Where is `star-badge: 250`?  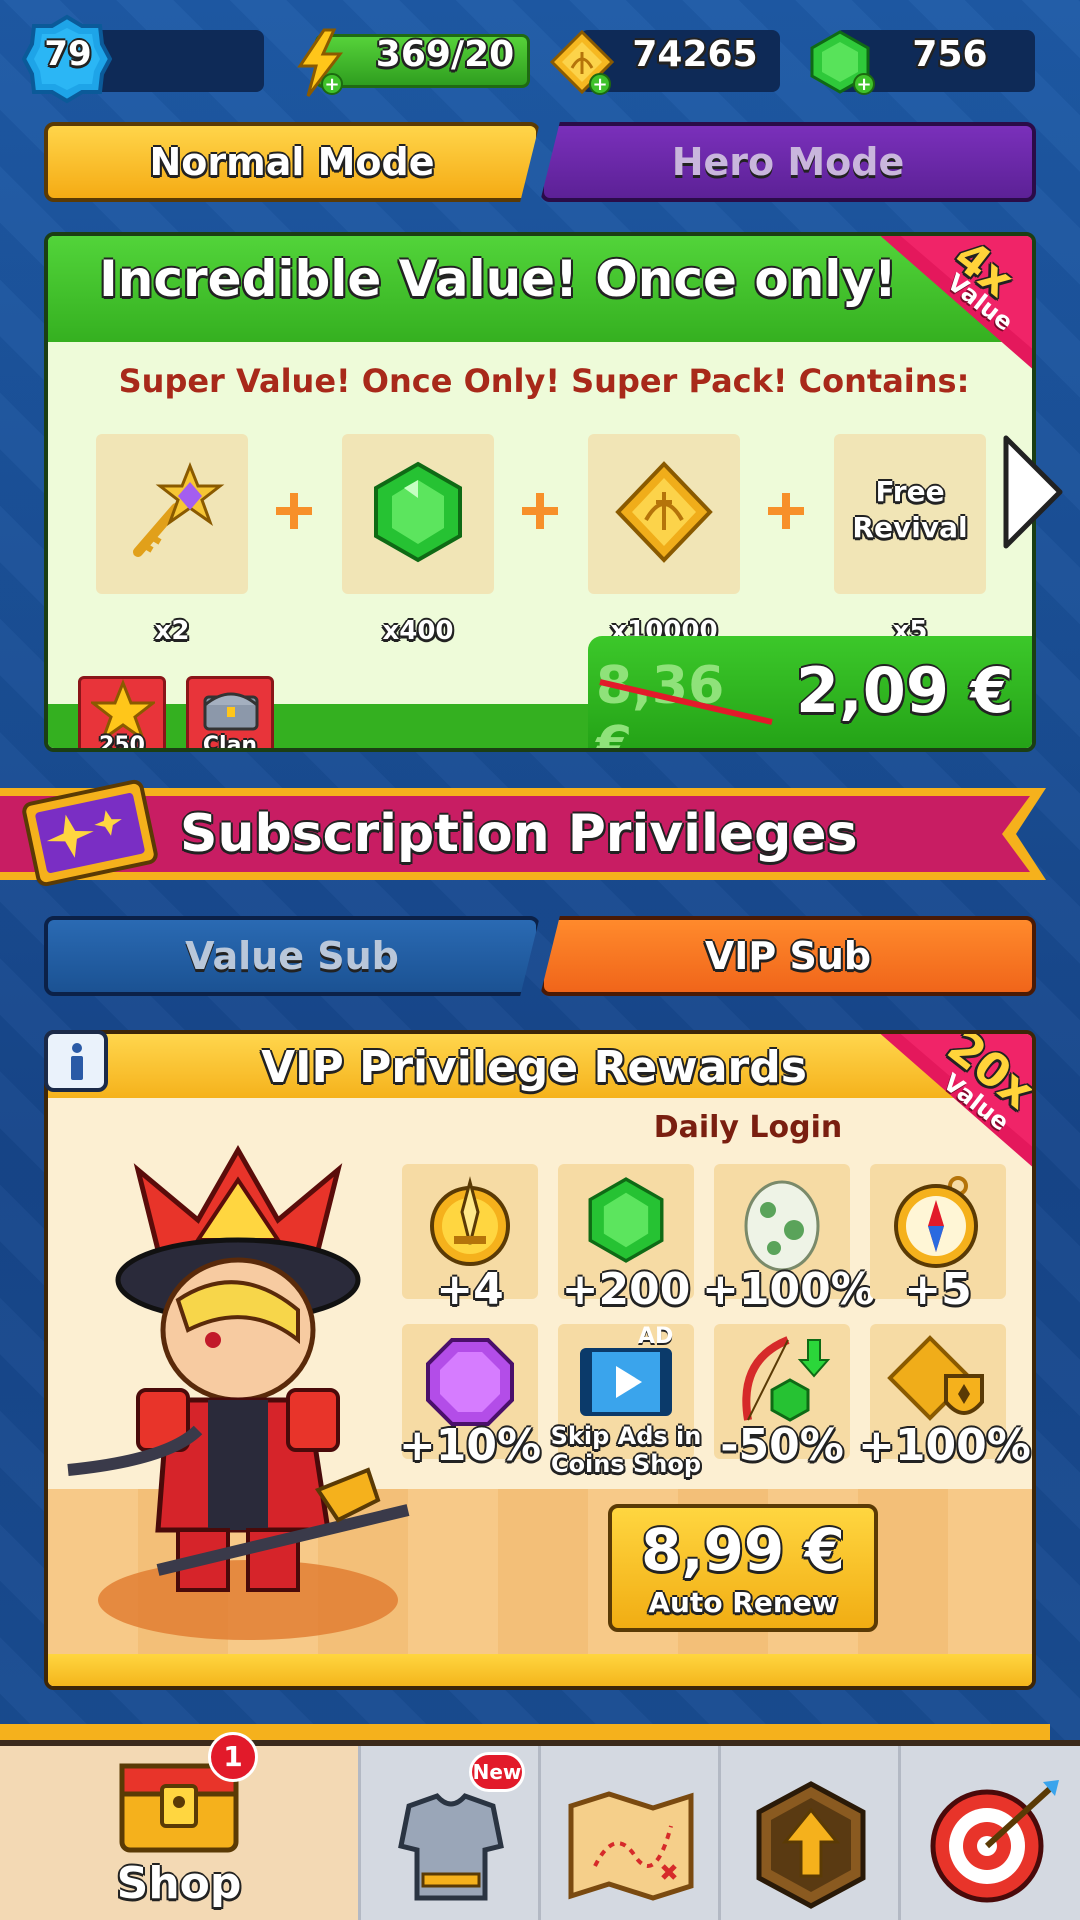
star-badge: 250 is located at coordinates (122, 714).